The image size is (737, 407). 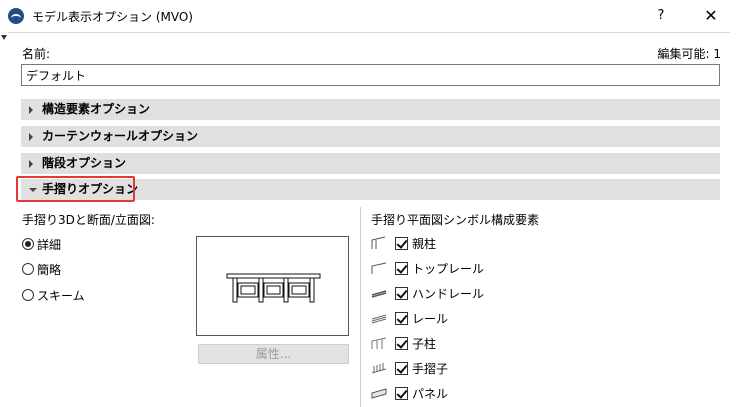 What do you see at coordinates (409, 368) in the screenshot?
I see `check-baluster: 手摺子` at bounding box center [409, 368].